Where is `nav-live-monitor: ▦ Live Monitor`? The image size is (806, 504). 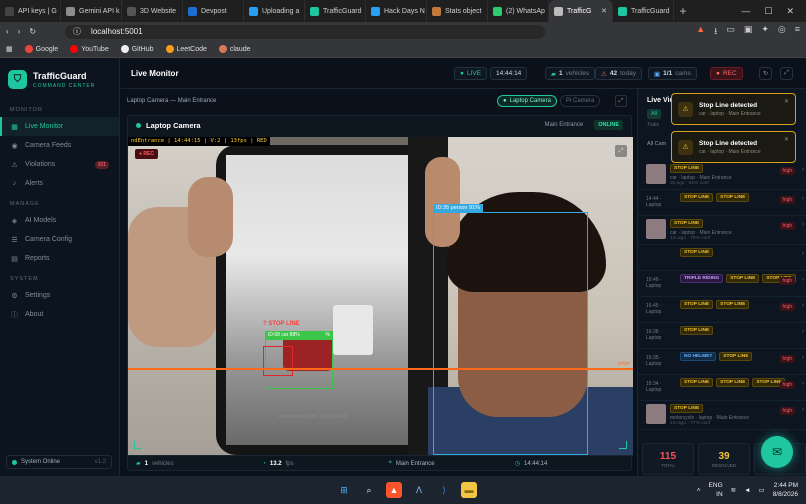 nav-live-monitor: ▦ Live Monitor is located at coordinates (59, 126).